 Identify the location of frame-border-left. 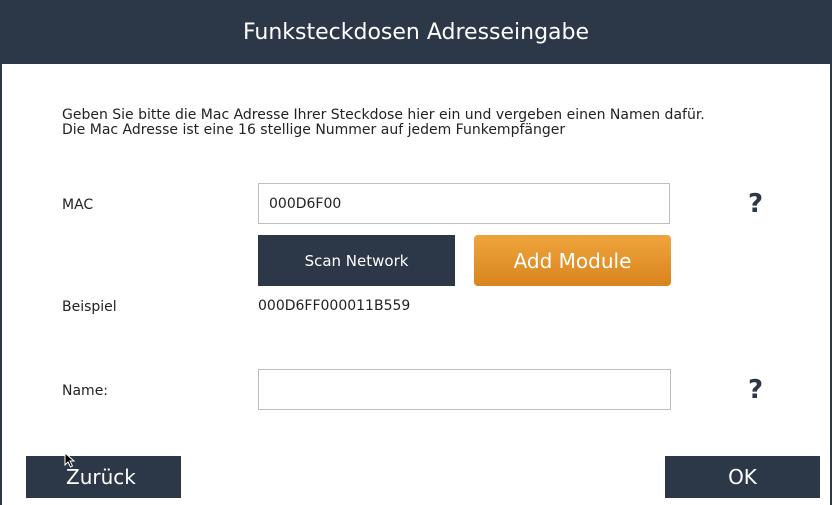
(1, 284).